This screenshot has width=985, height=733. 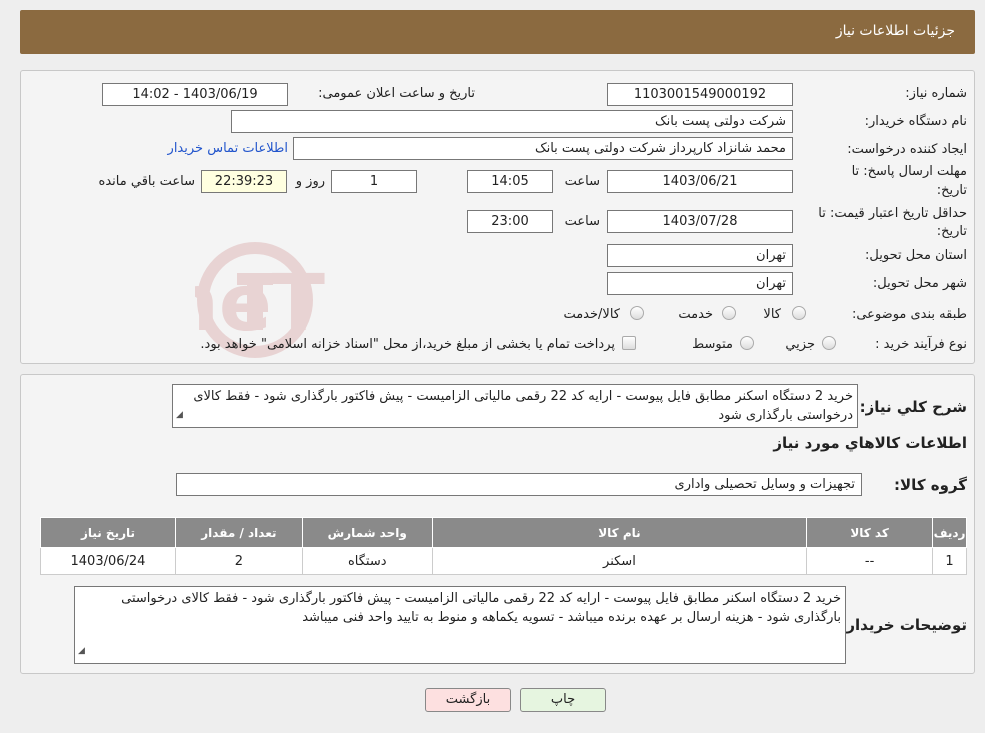 What do you see at coordinates (695, 314) in the screenshot?
I see `category-service-label: خدمت` at bounding box center [695, 314].